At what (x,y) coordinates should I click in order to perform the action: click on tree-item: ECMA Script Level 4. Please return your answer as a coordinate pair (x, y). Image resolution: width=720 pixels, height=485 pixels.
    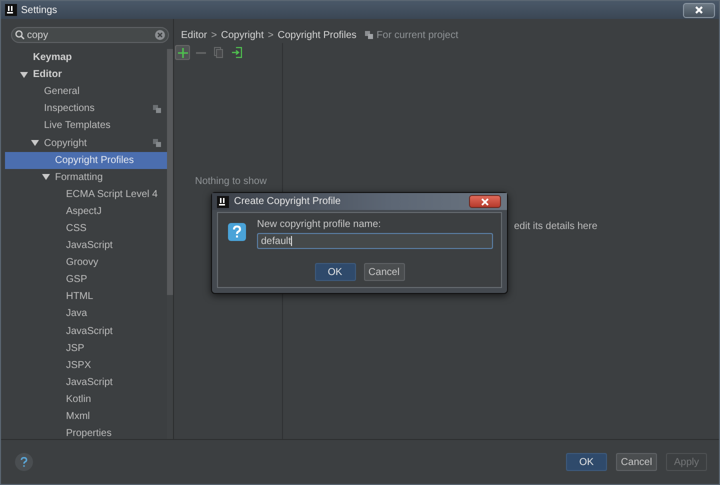
    Looking at the image, I should click on (86, 194).